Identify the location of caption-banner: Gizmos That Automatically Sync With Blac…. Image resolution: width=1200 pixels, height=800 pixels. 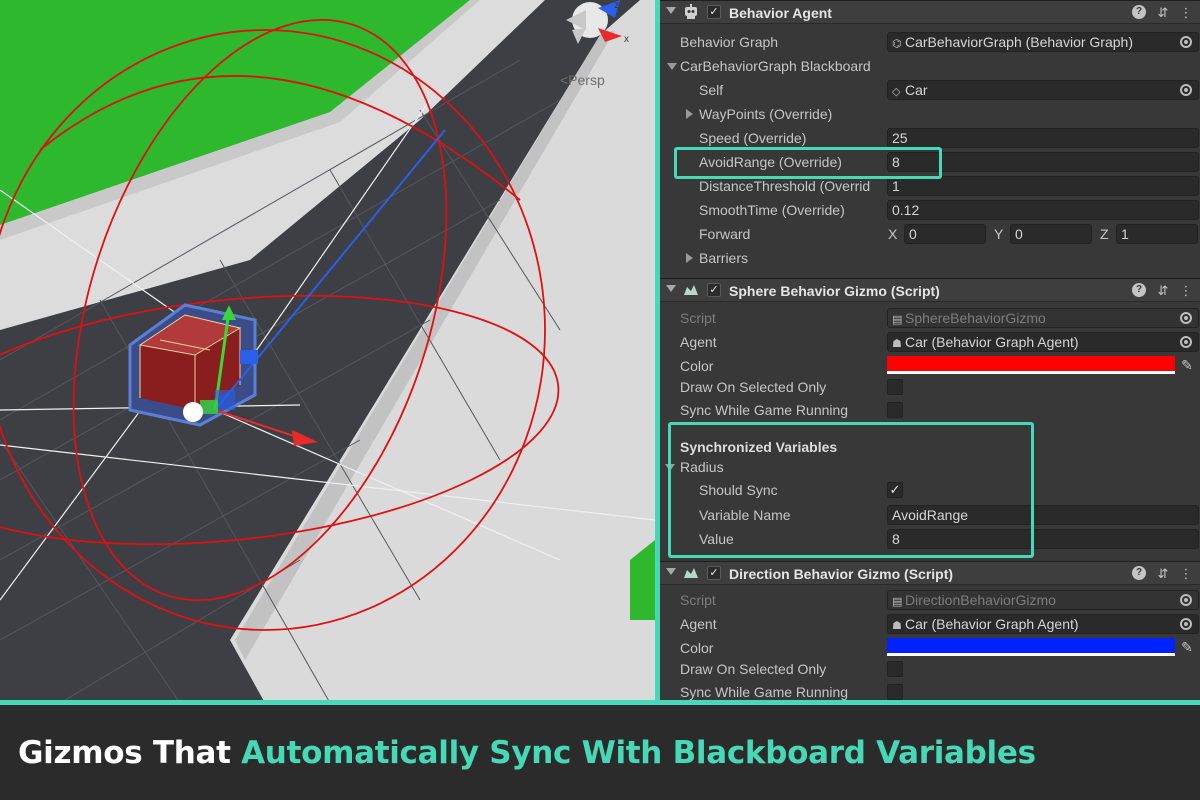
(600, 752).